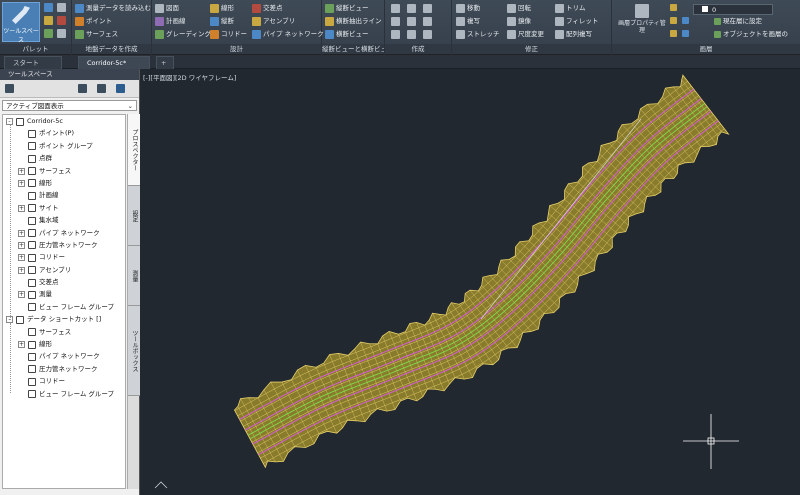 The width and height of the screenshot is (800, 495). What do you see at coordinates (61, 33) in the screenshot?
I see `calculator-icon` at bounding box center [61, 33].